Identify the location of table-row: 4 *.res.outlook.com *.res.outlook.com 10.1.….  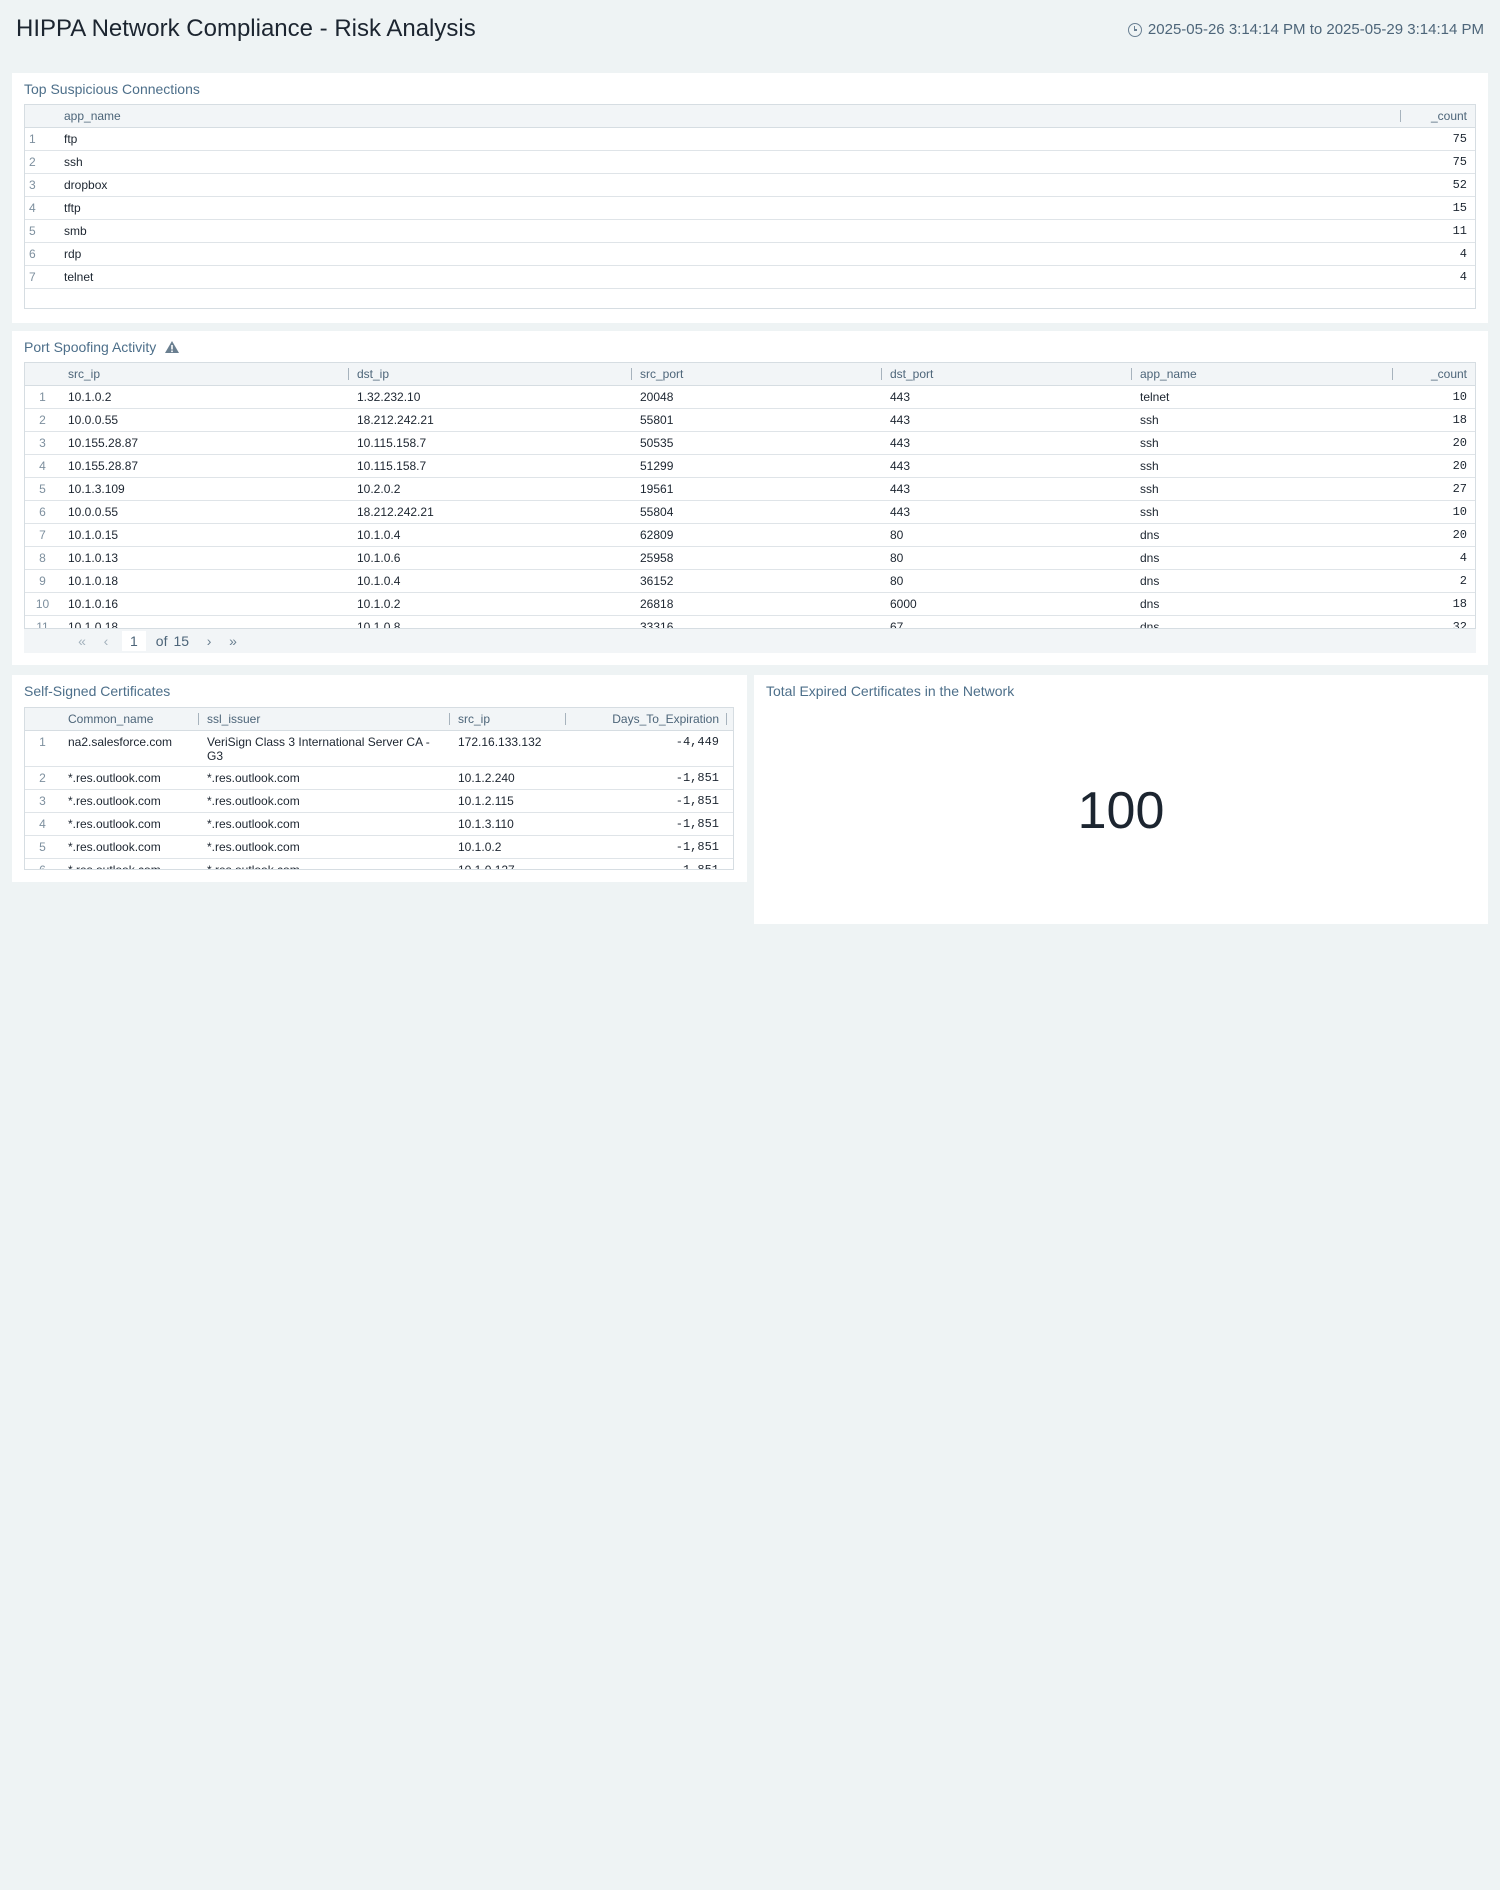
(379, 824).